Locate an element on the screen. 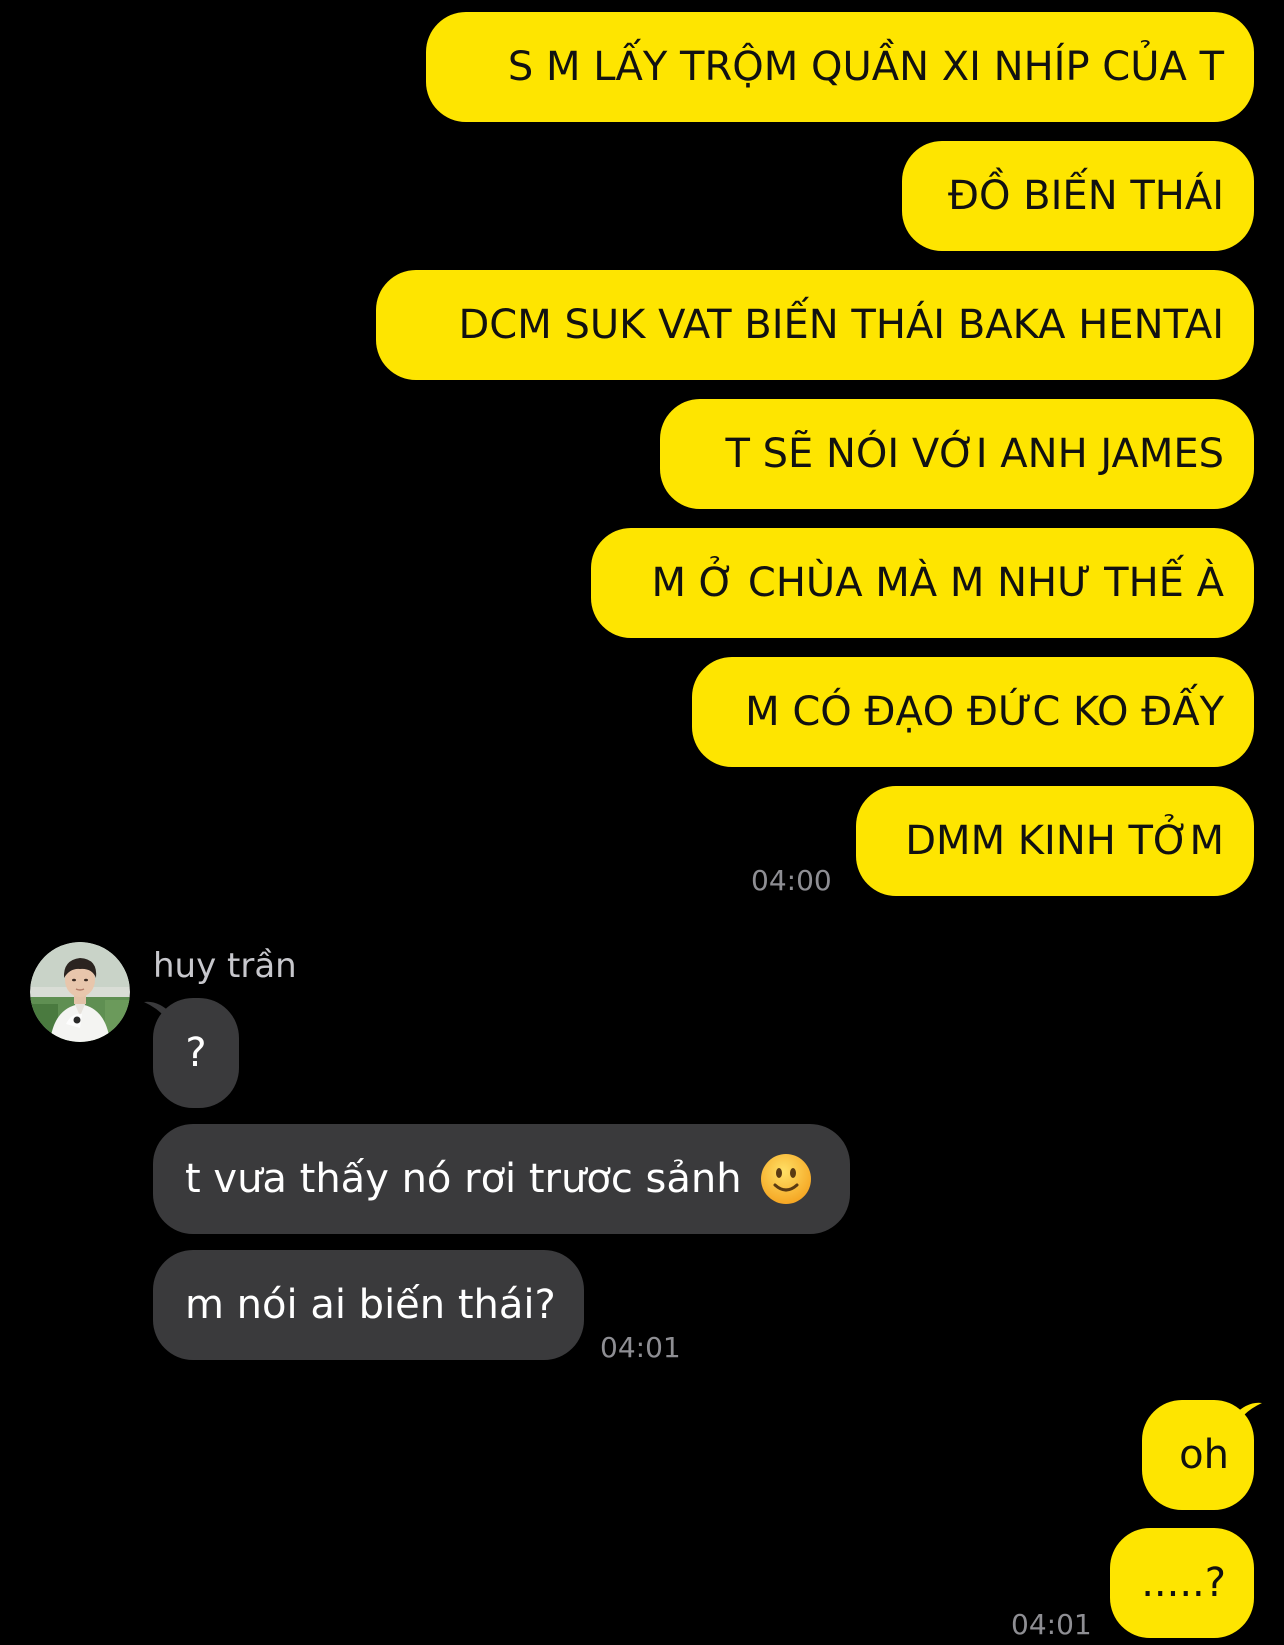  sent-message-bubble: DMM KINH TỞM is located at coordinates (1055, 841).